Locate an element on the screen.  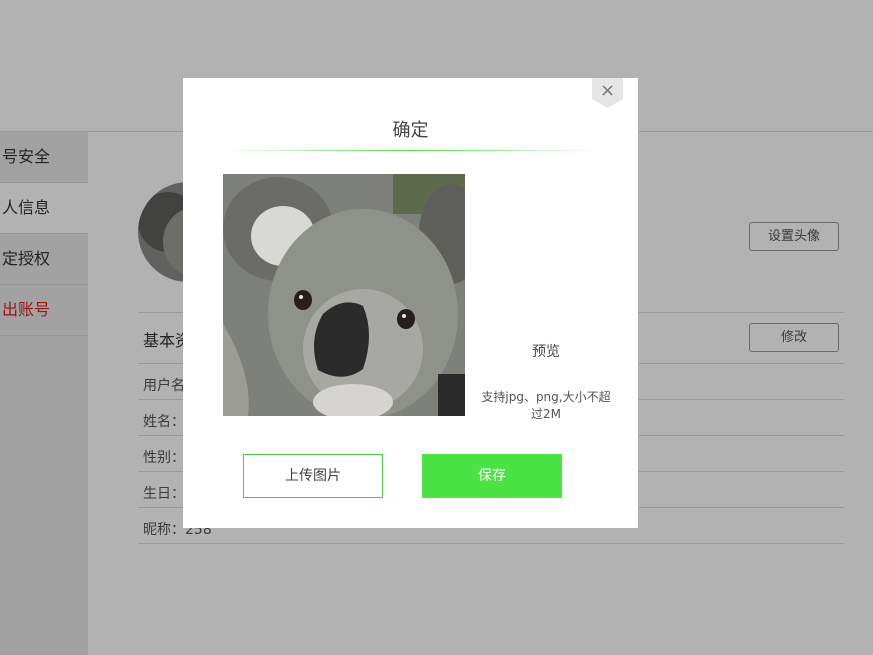
preview-label: 预览 is located at coordinates (546, 352).